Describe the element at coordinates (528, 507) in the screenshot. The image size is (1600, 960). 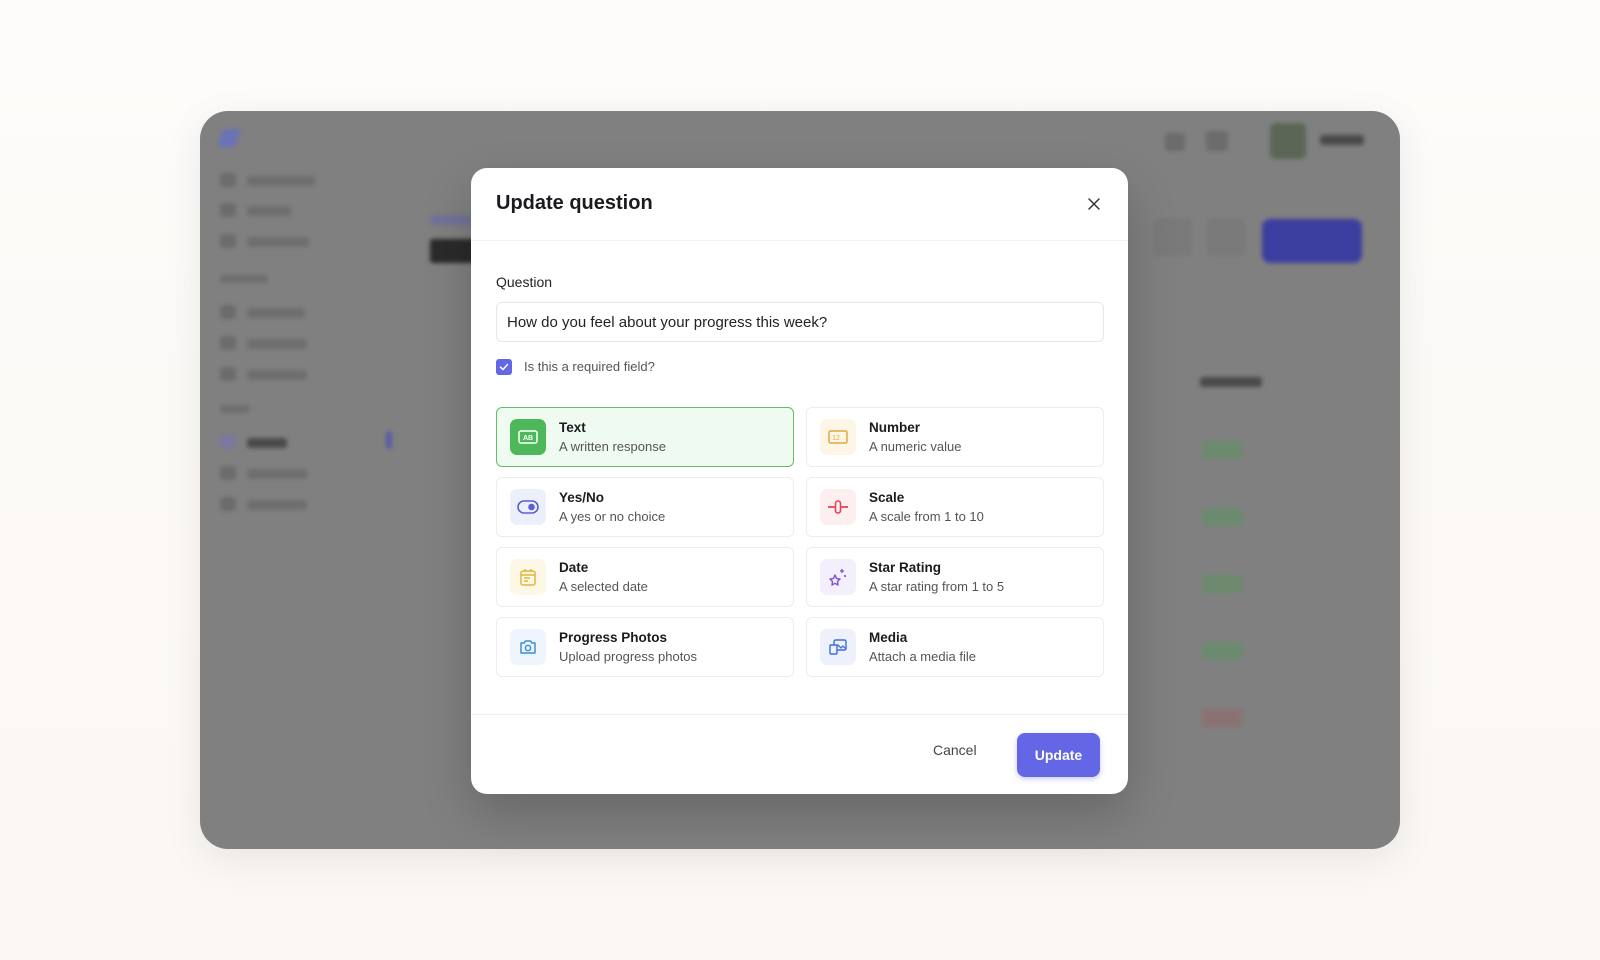
I see `toggle-icon` at that location.